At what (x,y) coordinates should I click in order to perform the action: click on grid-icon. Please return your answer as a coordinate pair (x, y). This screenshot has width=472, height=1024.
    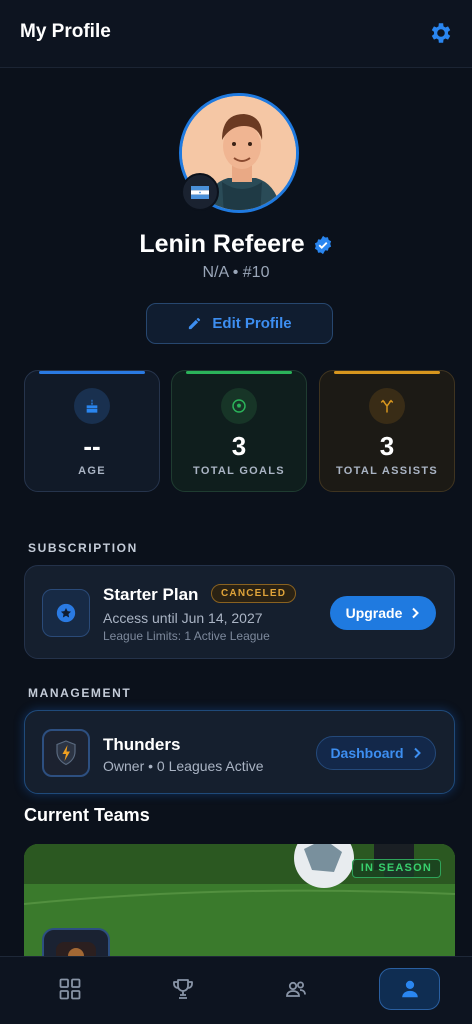
    Looking at the image, I should click on (70, 989).